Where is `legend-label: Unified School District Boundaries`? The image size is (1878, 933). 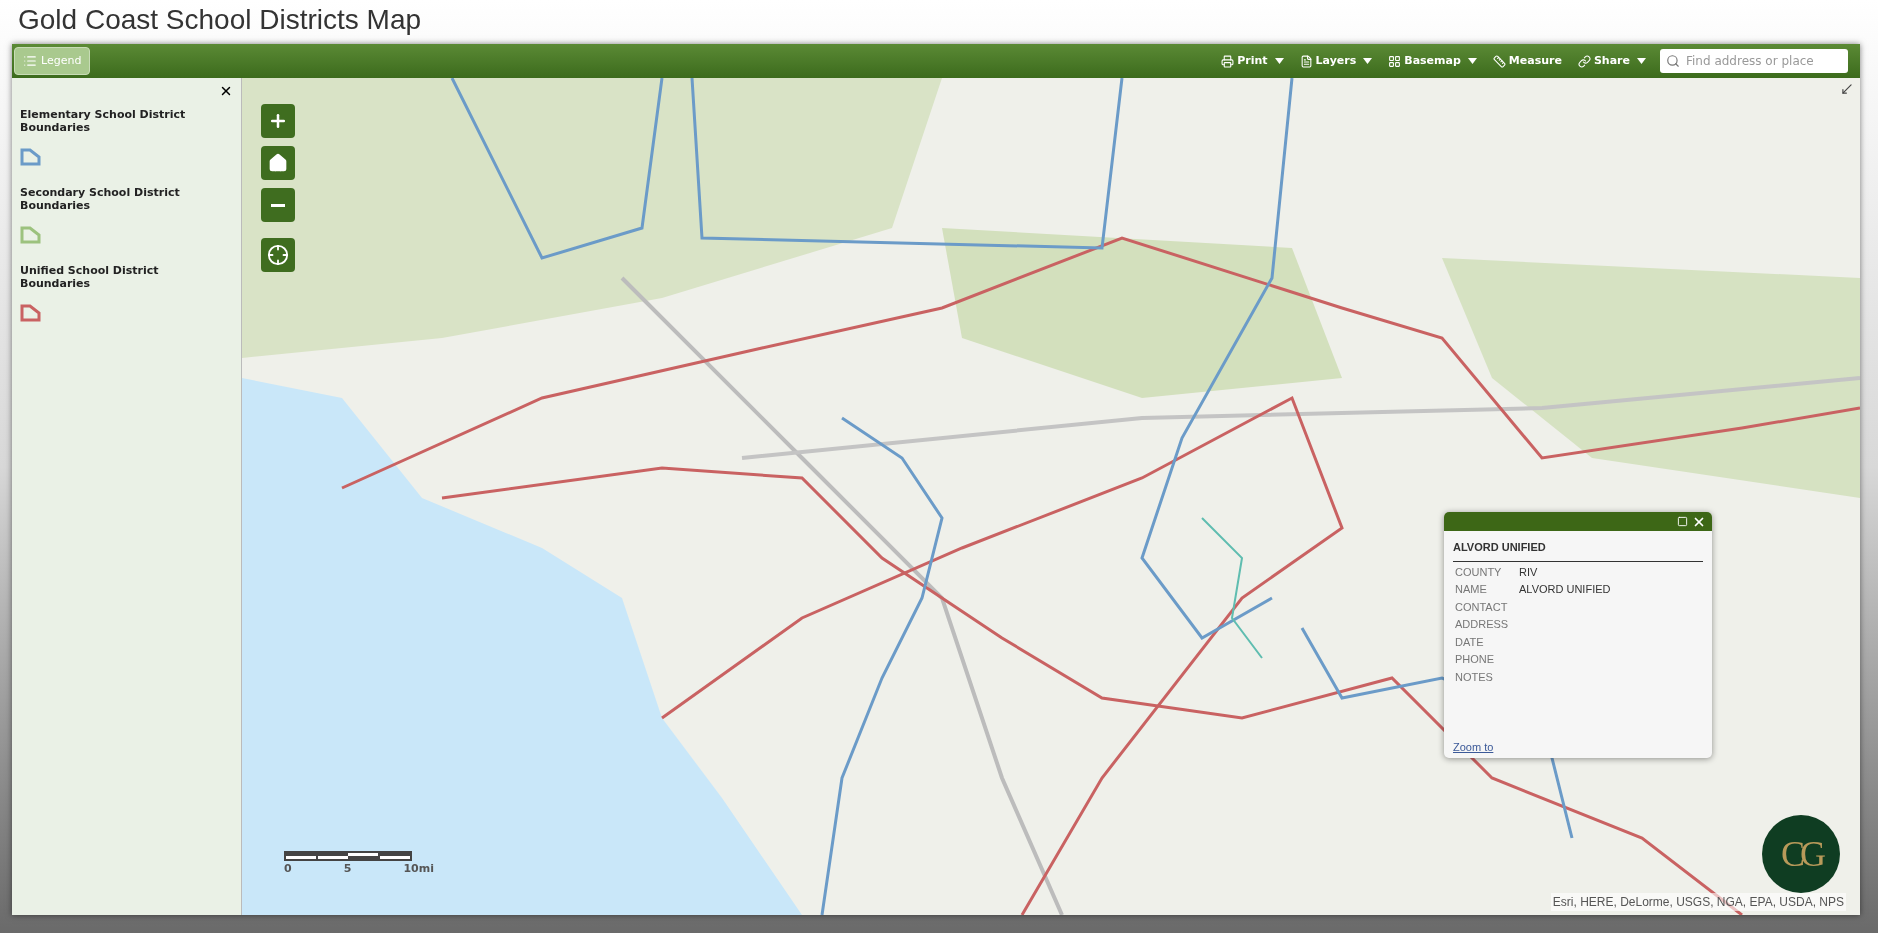 legend-label: Unified School District Boundaries is located at coordinates (90, 277).